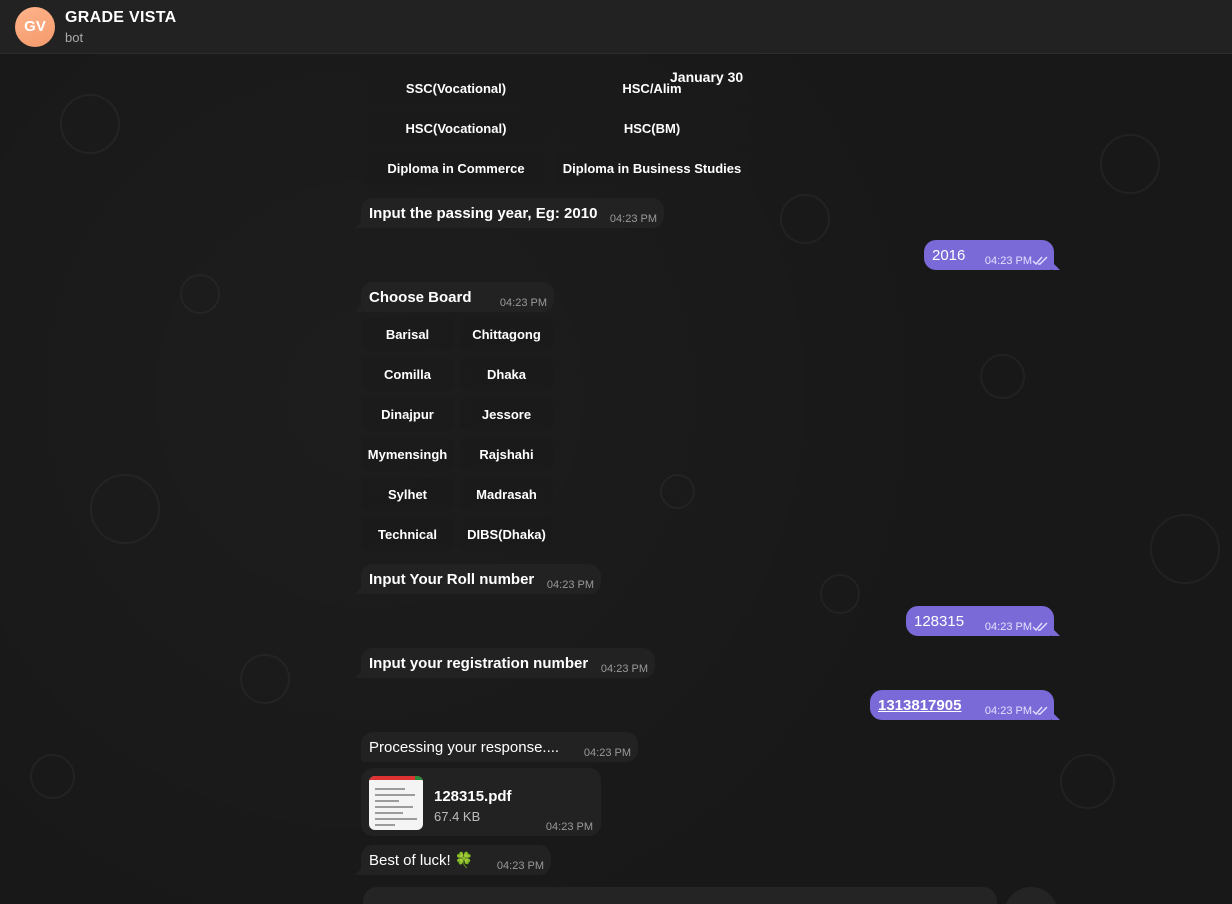  Describe the element at coordinates (456, 88) in the screenshot. I see `keyboard-button-ssc-vocational: SSC(Vocational)` at that location.